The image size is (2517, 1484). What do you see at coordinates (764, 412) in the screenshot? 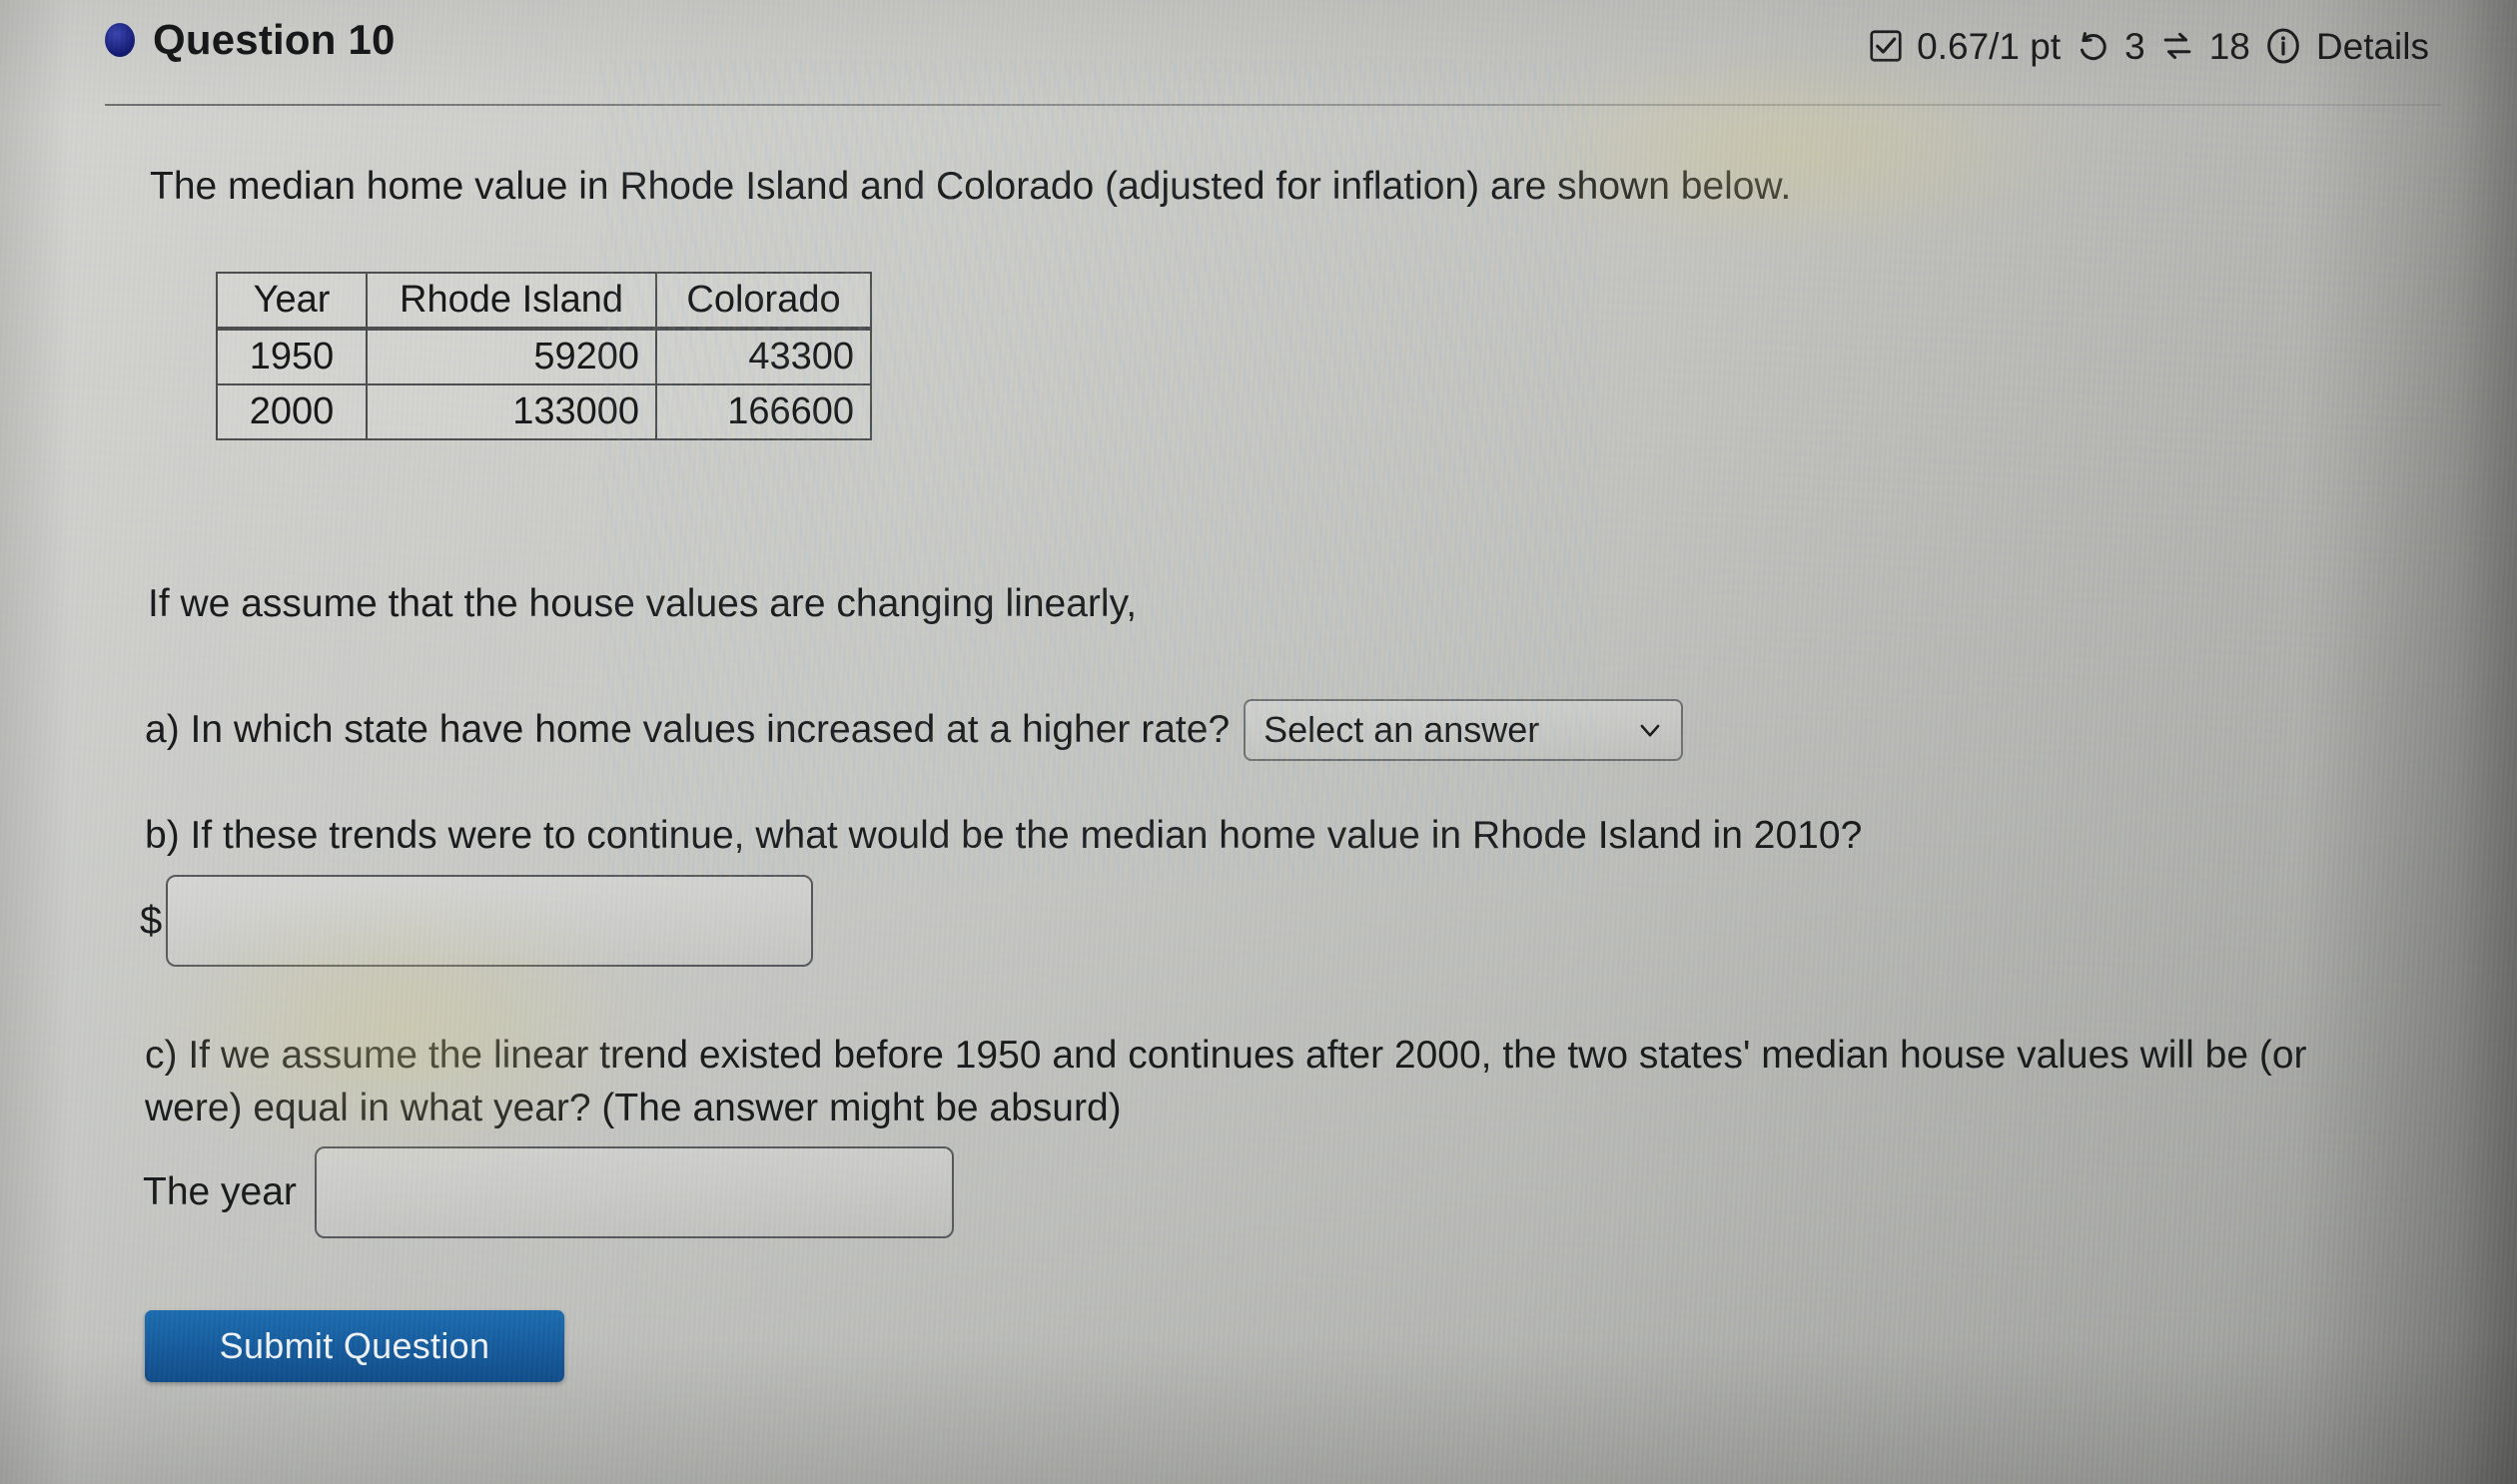
I see `cell-colorado: 166600` at bounding box center [764, 412].